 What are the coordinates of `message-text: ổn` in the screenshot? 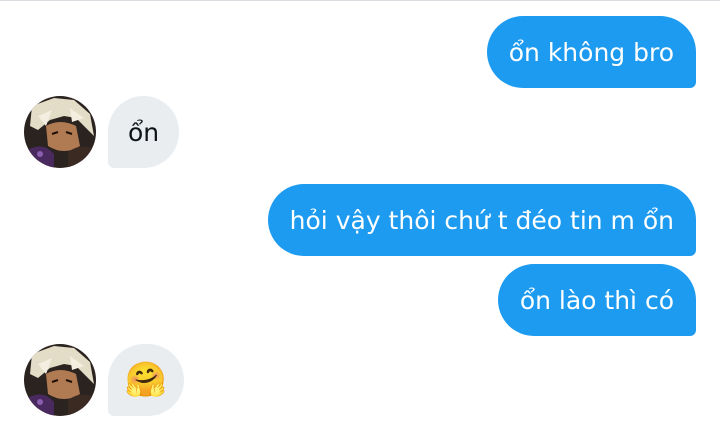 It's located at (144, 132).